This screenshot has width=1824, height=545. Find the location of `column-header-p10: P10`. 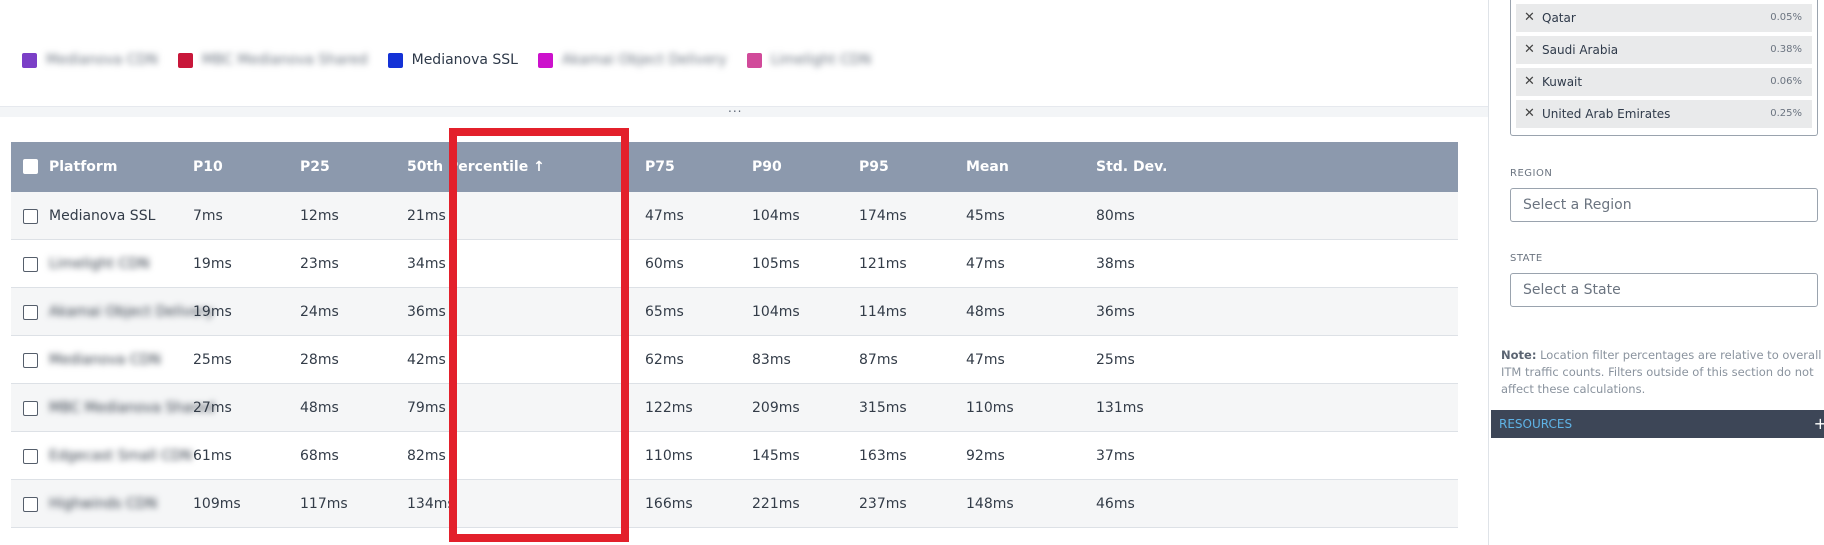

column-header-p10: P10 is located at coordinates (208, 167).